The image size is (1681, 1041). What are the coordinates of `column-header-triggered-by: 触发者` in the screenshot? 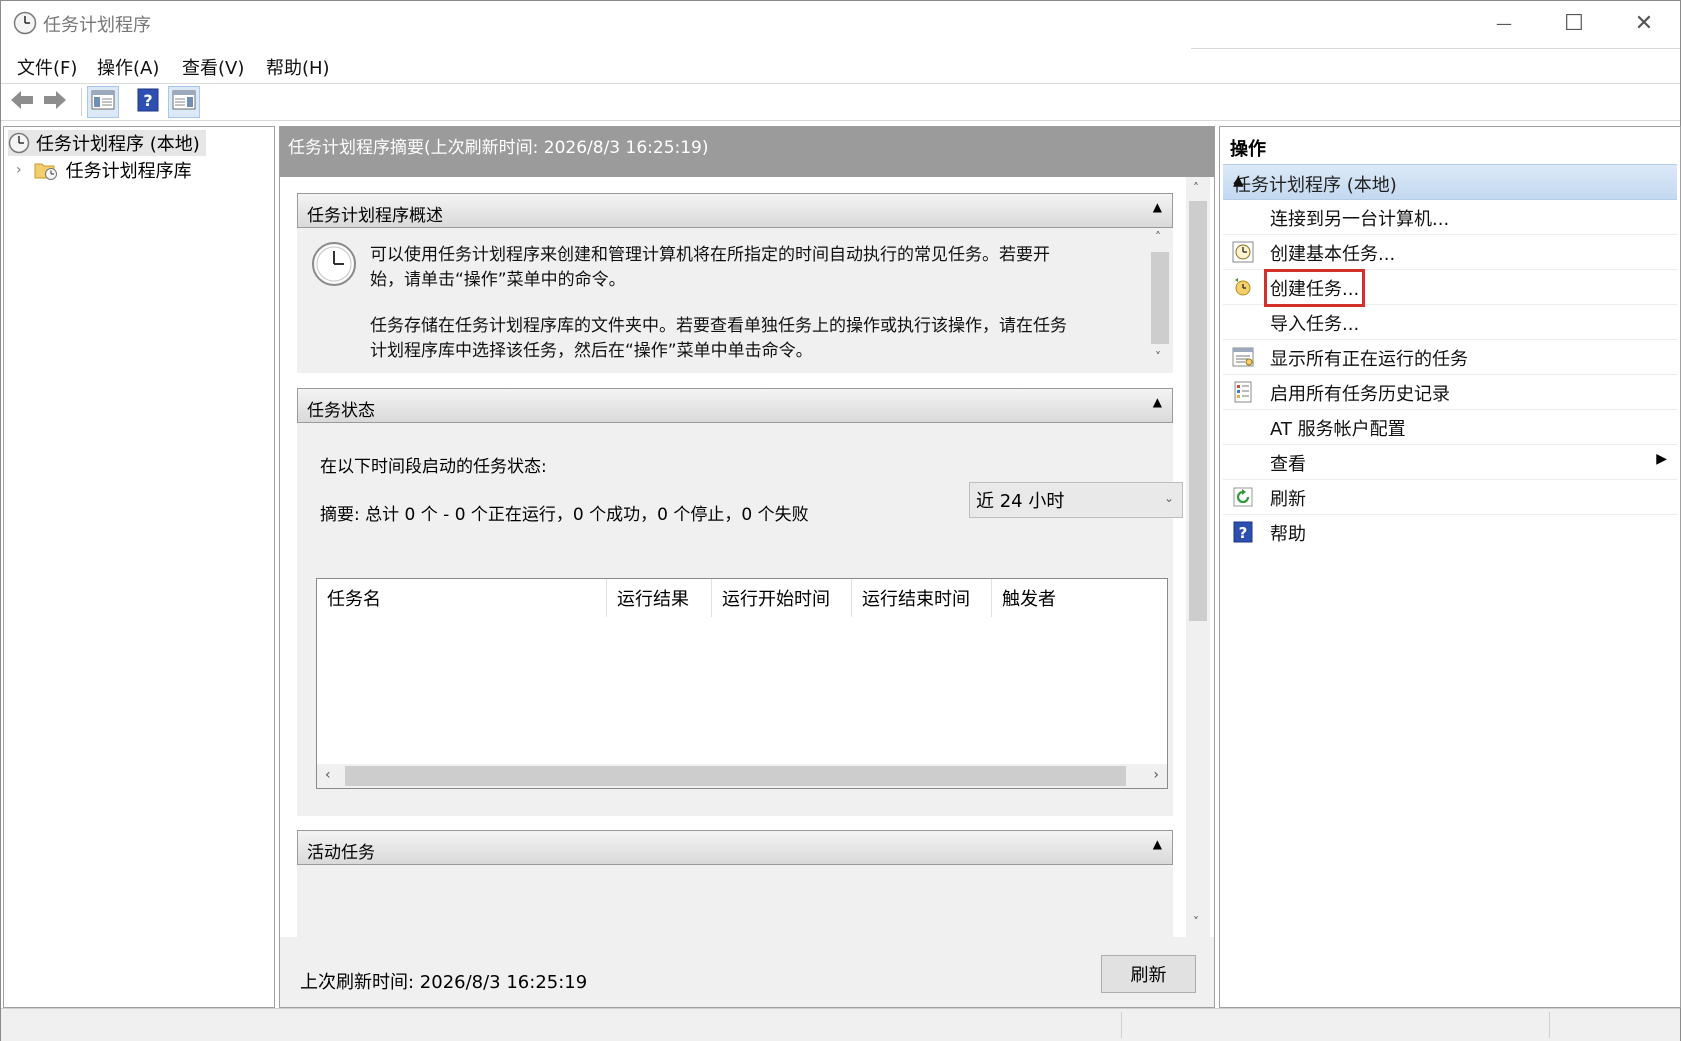 It's located at (1079, 598).